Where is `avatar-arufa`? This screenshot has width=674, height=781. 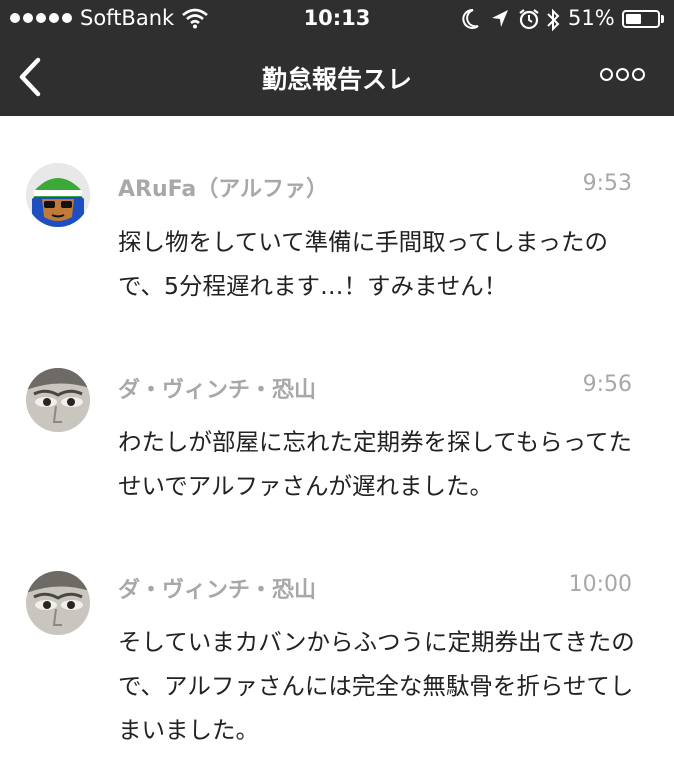
avatar-arufa is located at coordinates (58, 195).